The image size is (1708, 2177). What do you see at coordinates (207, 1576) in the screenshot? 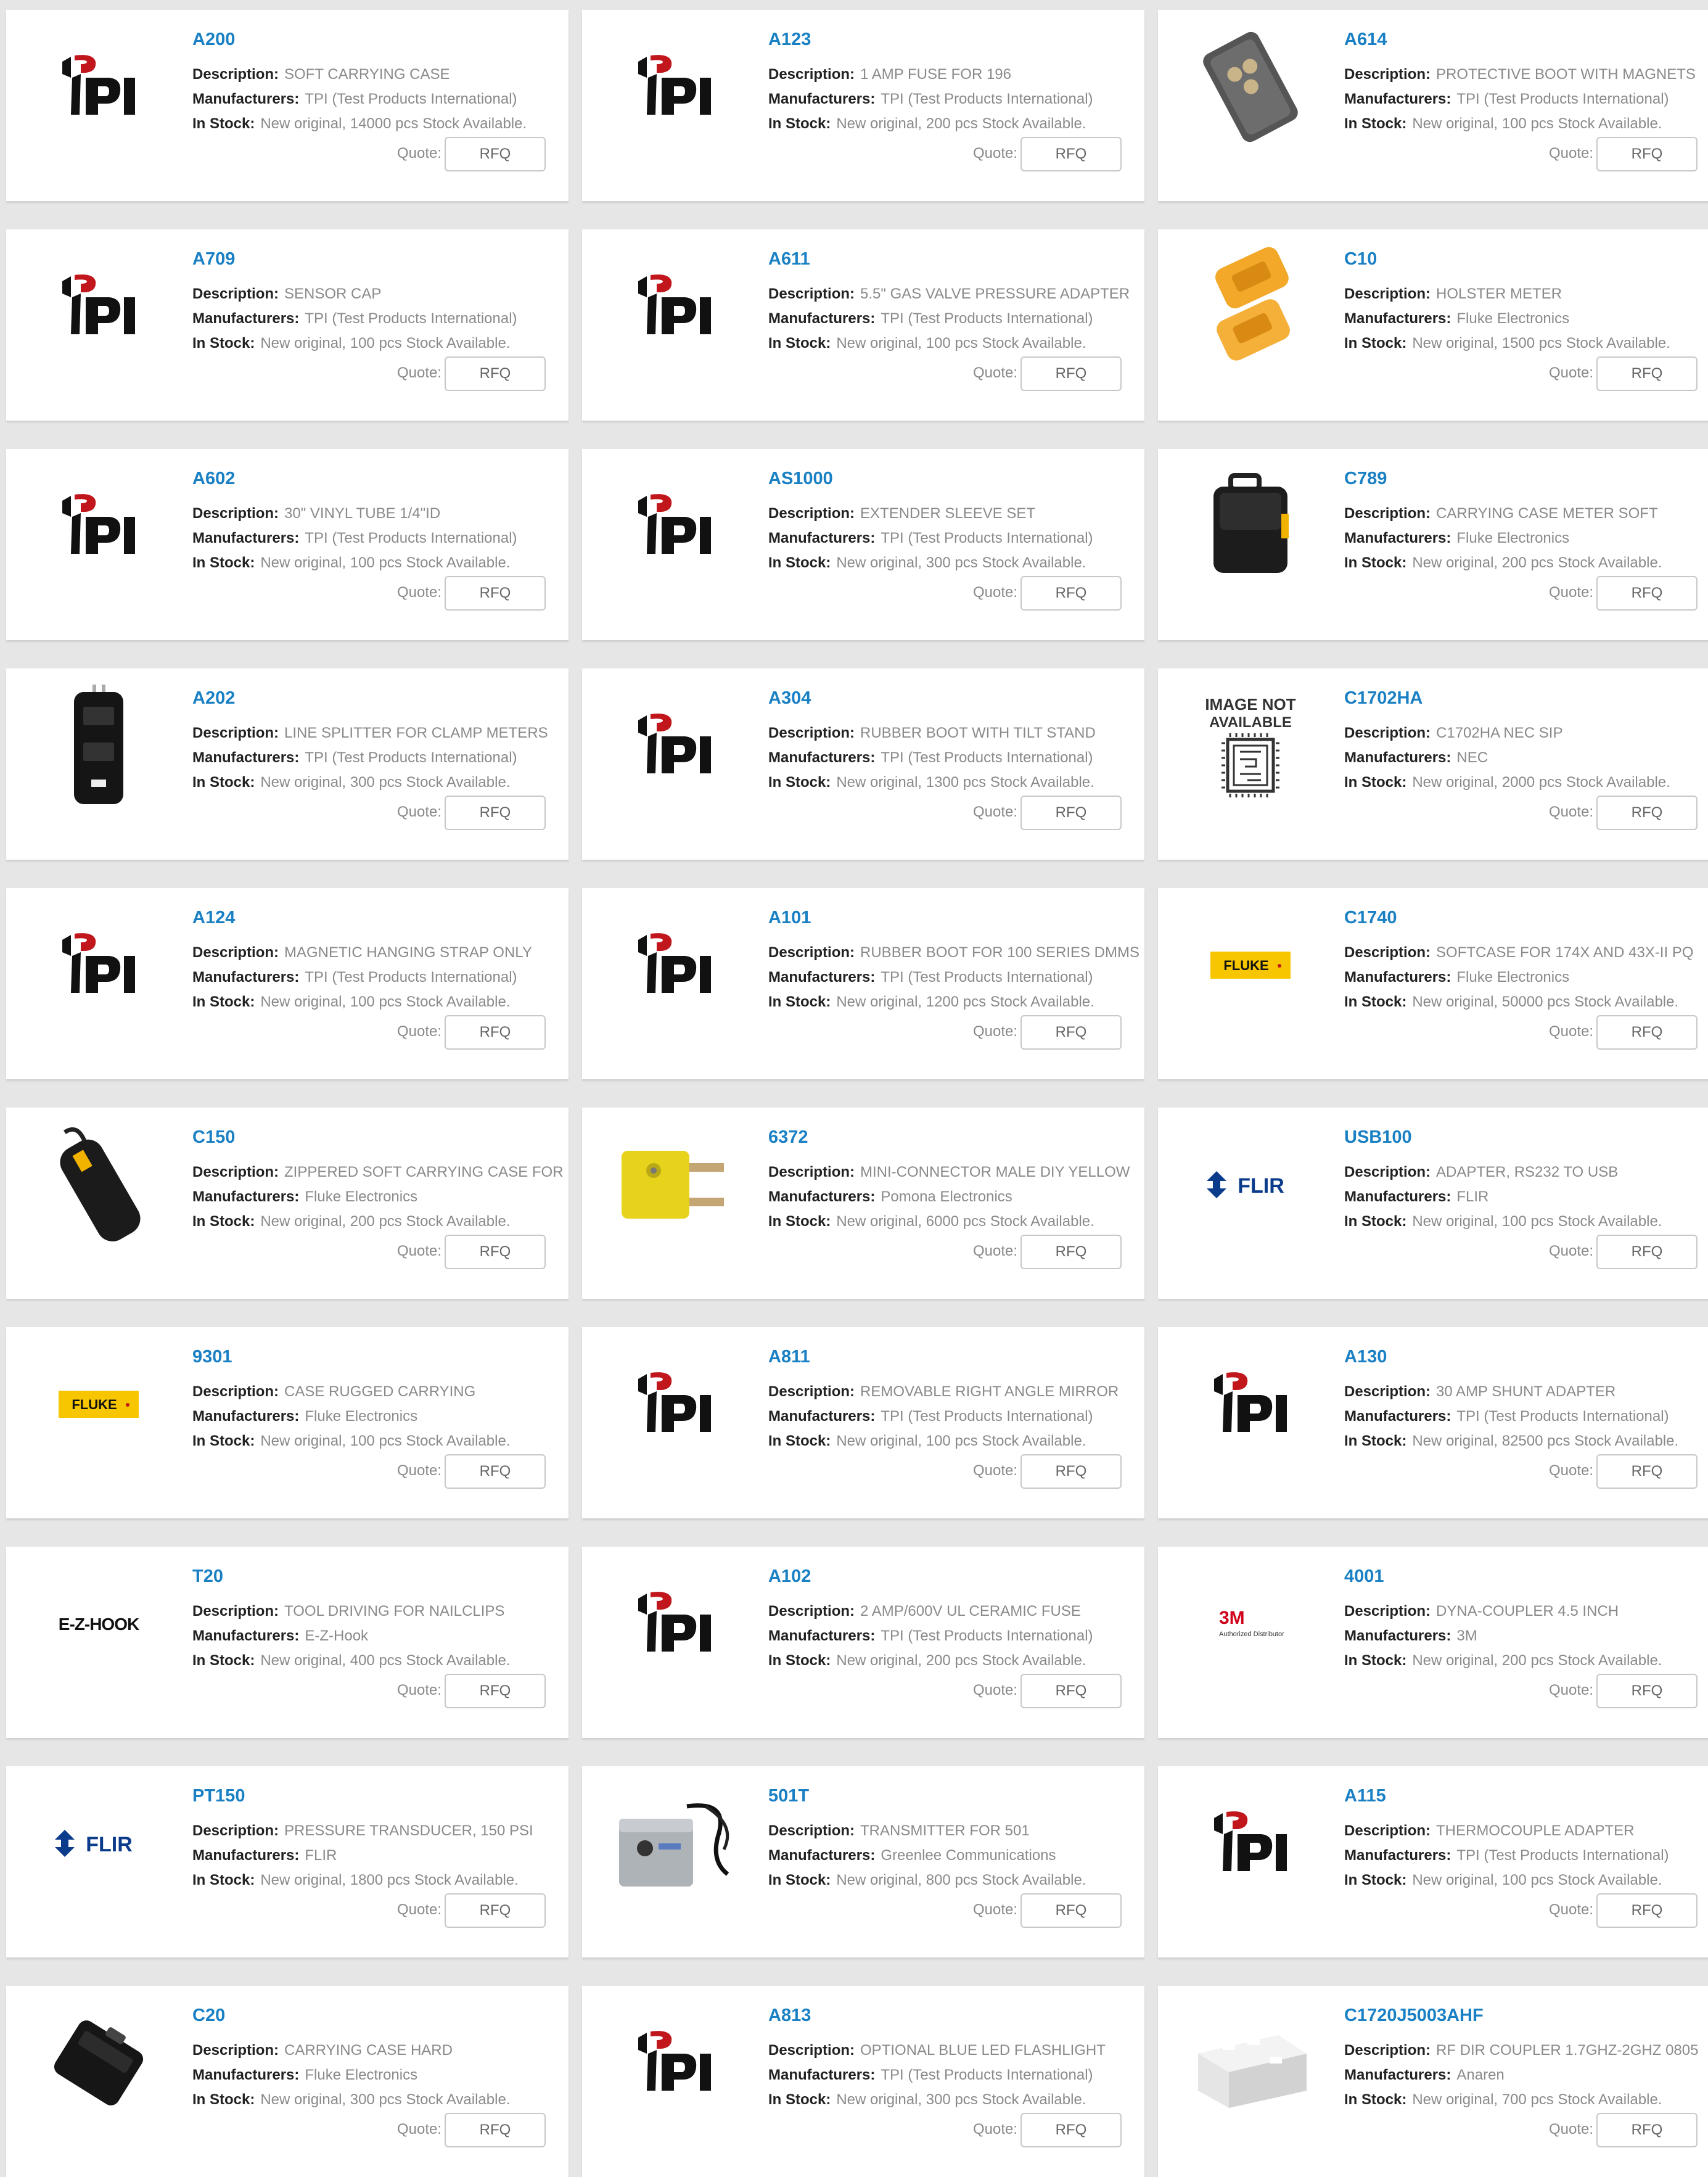
I see `part-number-link: T20` at bounding box center [207, 1576].